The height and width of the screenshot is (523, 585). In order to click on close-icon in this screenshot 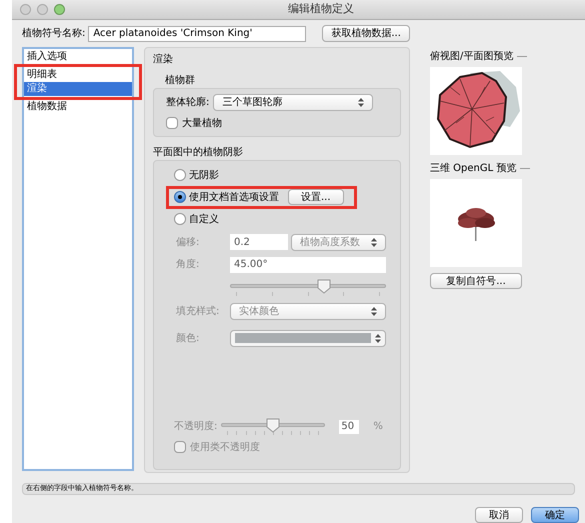, I will do `click(25, 10)`.